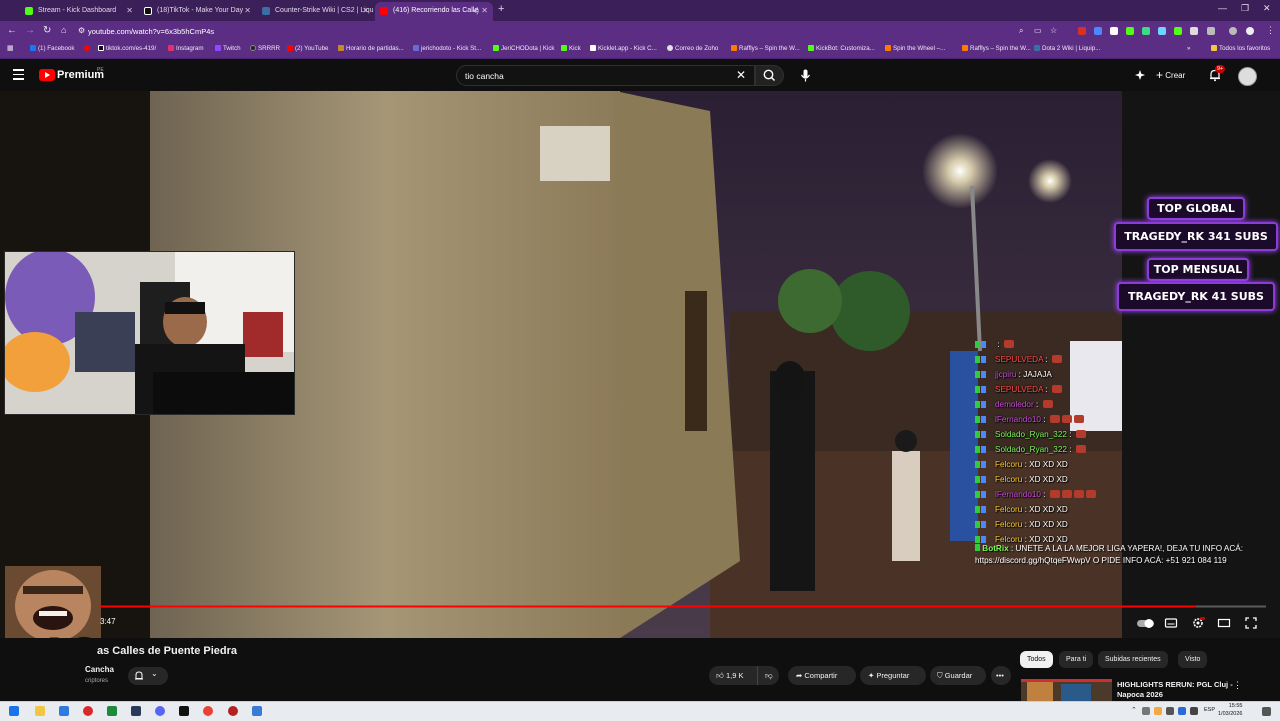 The width and height of the screenshot is (1280, 721). Describe the element at coordinates (197, 11) in the screenshot. I see `tab-tiktok: (18)TikTok - Make Your Day ✕` at that location.